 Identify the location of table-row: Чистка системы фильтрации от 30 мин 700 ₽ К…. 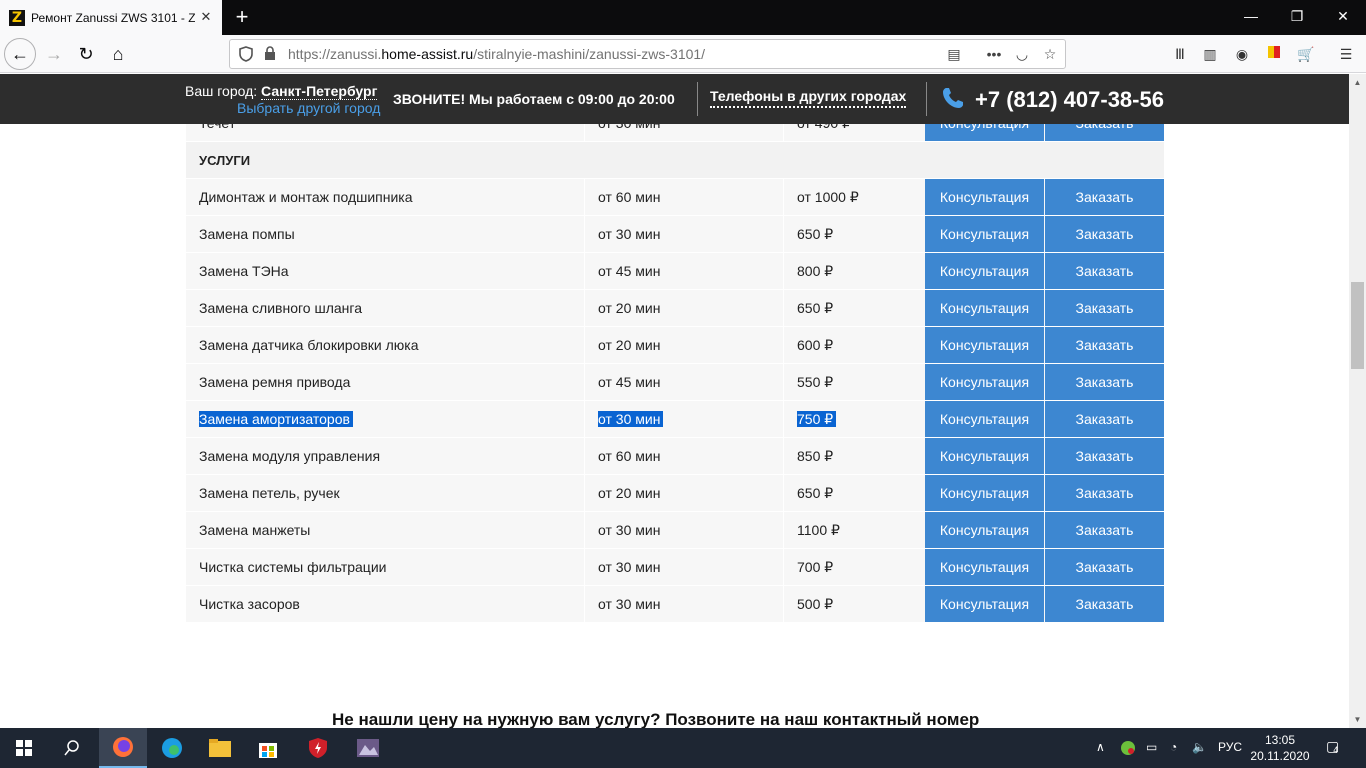
(675, 567).